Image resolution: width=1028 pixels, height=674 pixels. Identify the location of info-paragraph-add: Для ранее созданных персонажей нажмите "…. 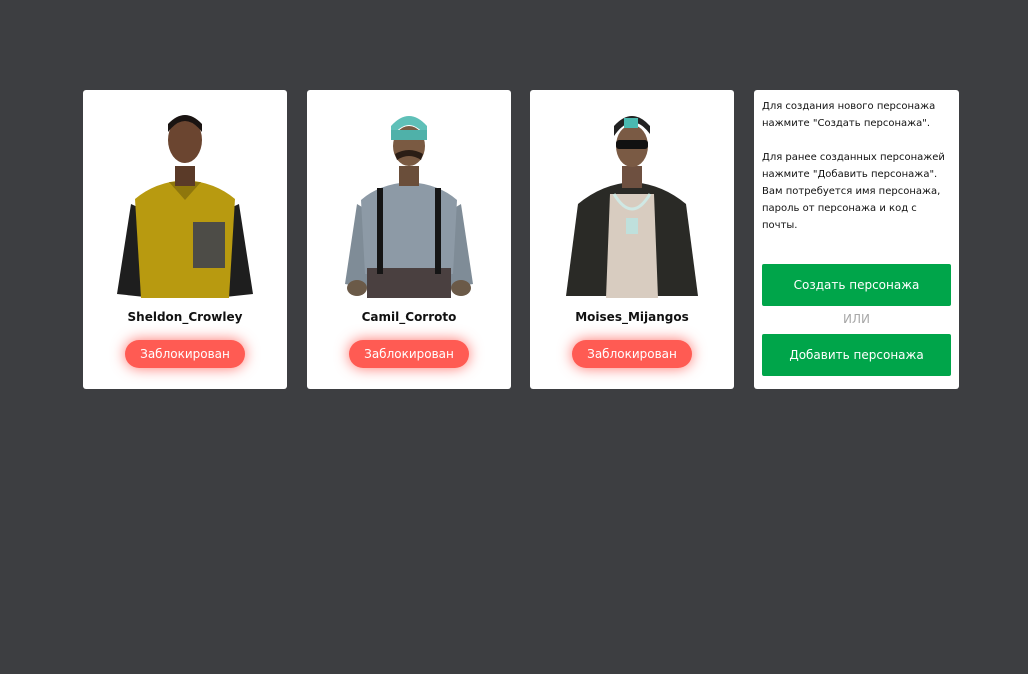
(853, 191).